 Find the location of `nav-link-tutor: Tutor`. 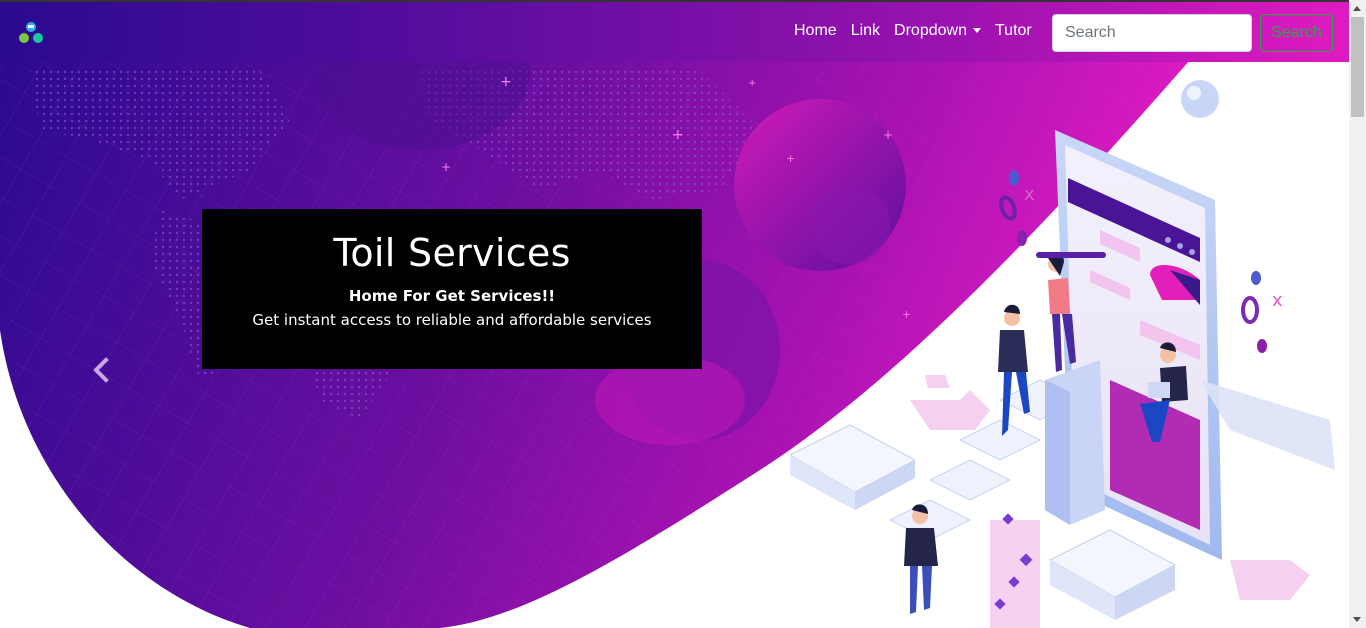

nav-link-tutor: Tutor is located at coordinates (1013, 31).